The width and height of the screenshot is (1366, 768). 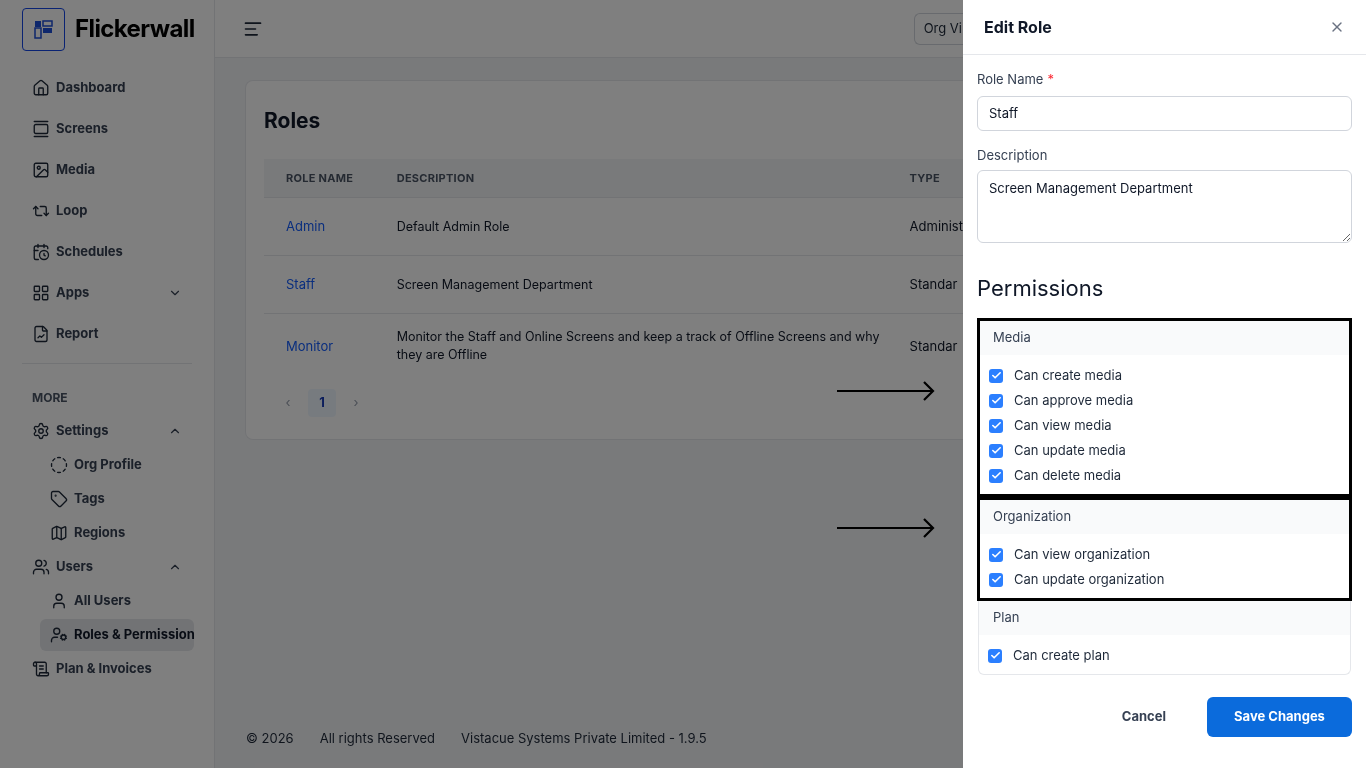 What do you see at coordinates (1164, 618) in the screenshot?
I see `group-header: Plan` at bounding box center [1164, 618].